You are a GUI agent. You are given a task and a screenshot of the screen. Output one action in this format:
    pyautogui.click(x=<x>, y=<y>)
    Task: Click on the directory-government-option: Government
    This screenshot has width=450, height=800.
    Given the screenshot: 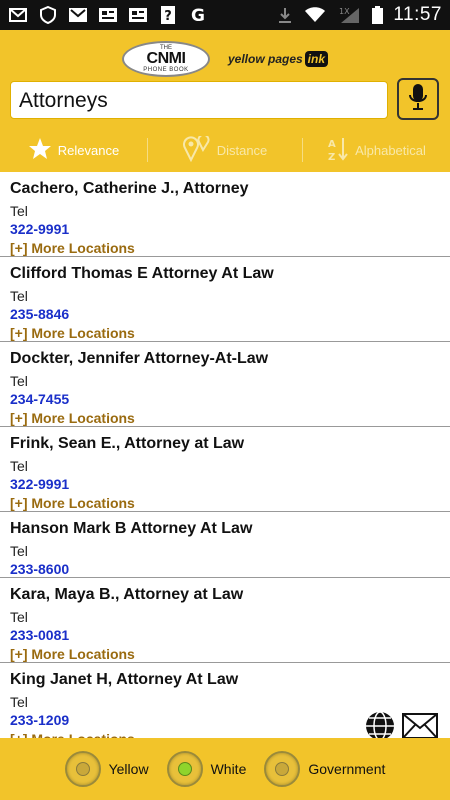 What is the action you would take?
    pyautogui.click(x=324, y=769)
    